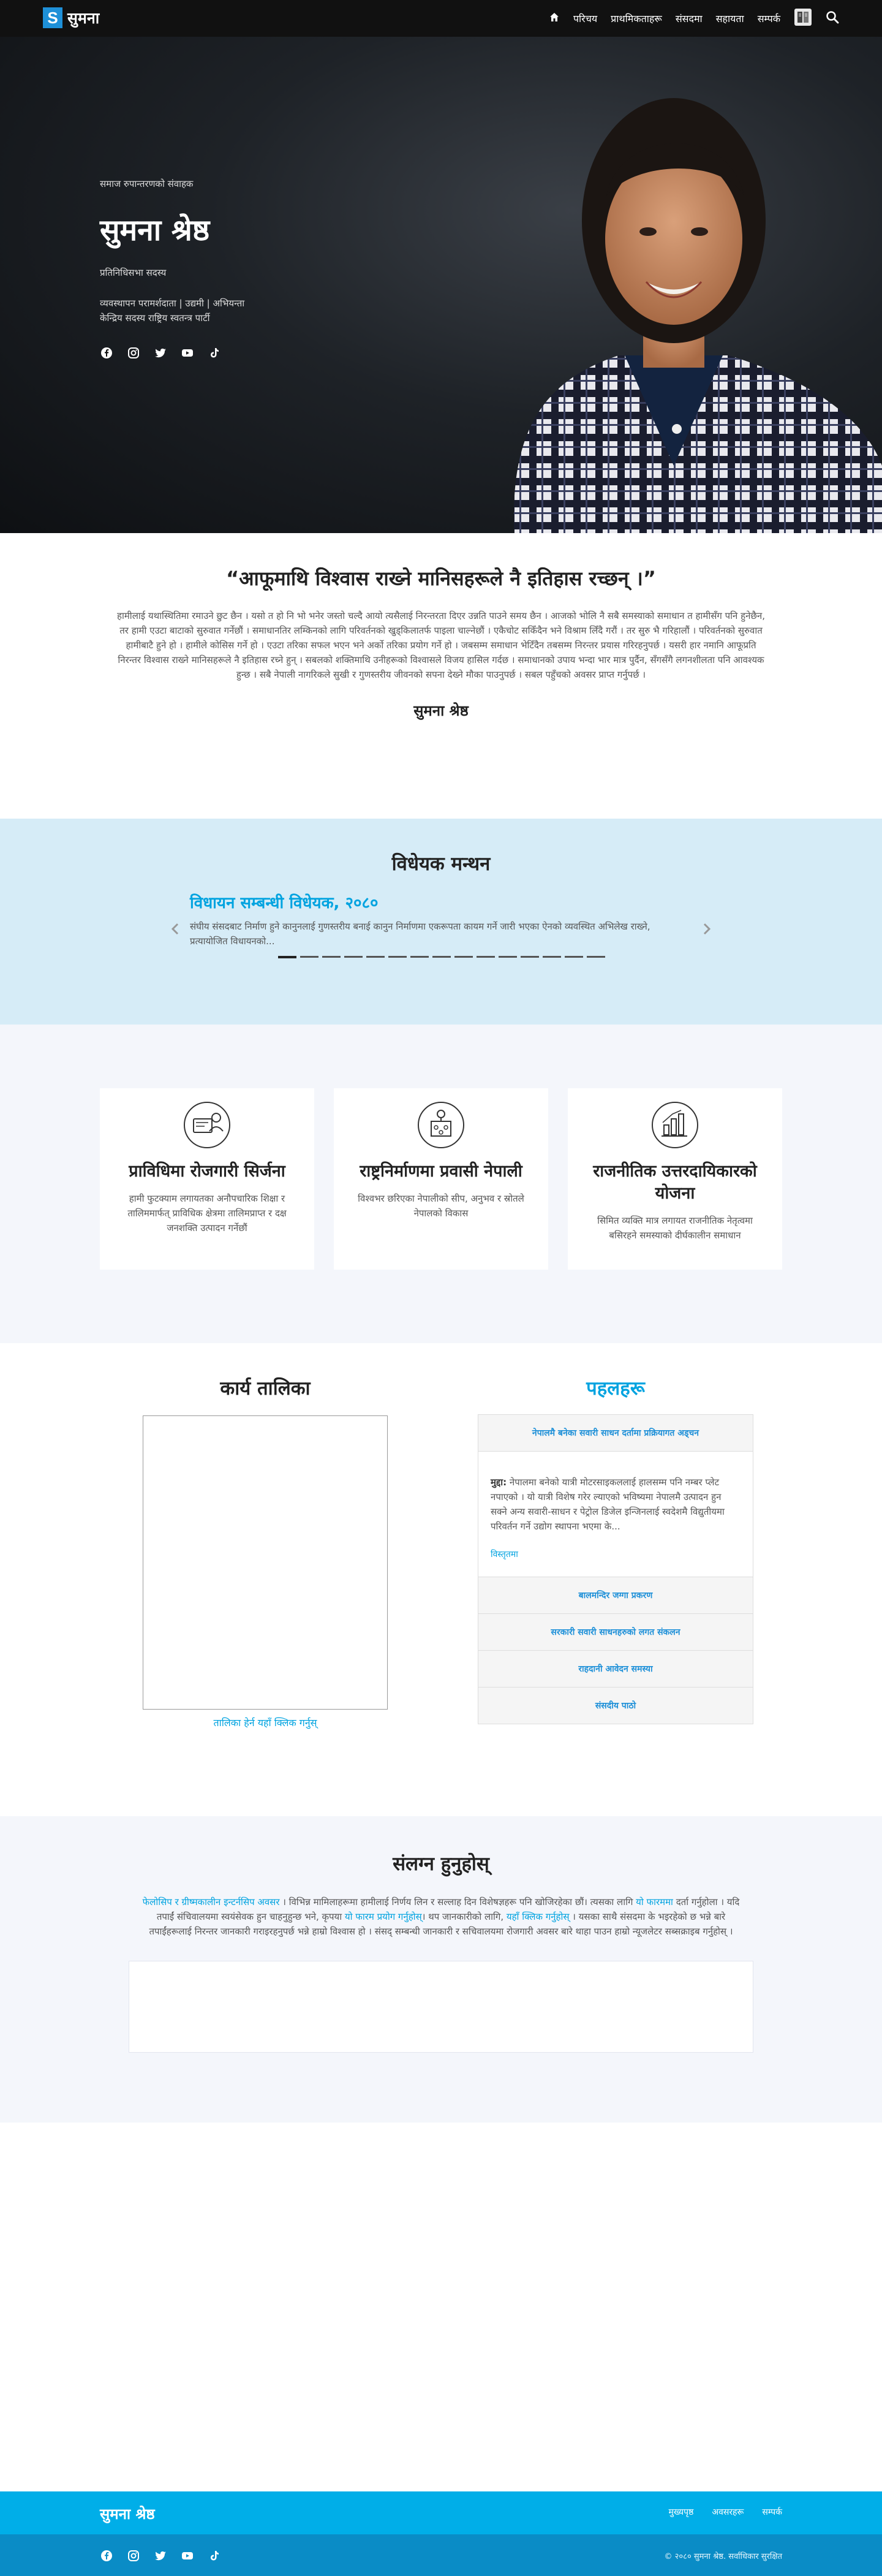 The image size is (882, 2576). I want to click on fellowship-link: फेलोसिप र ग्रीष्मकालीन इन्टर्नसिप अवसर, so click(211, 1901).